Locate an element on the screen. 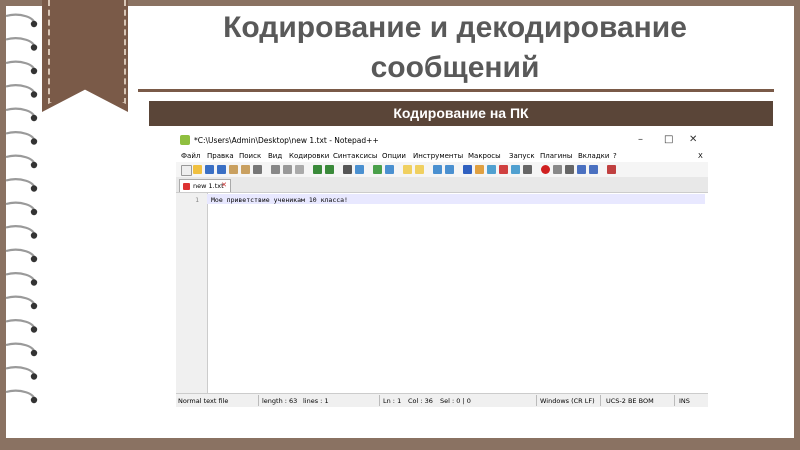 This screenshot has width=800, height=450. udl-icon is located at coordinates (479, 169).